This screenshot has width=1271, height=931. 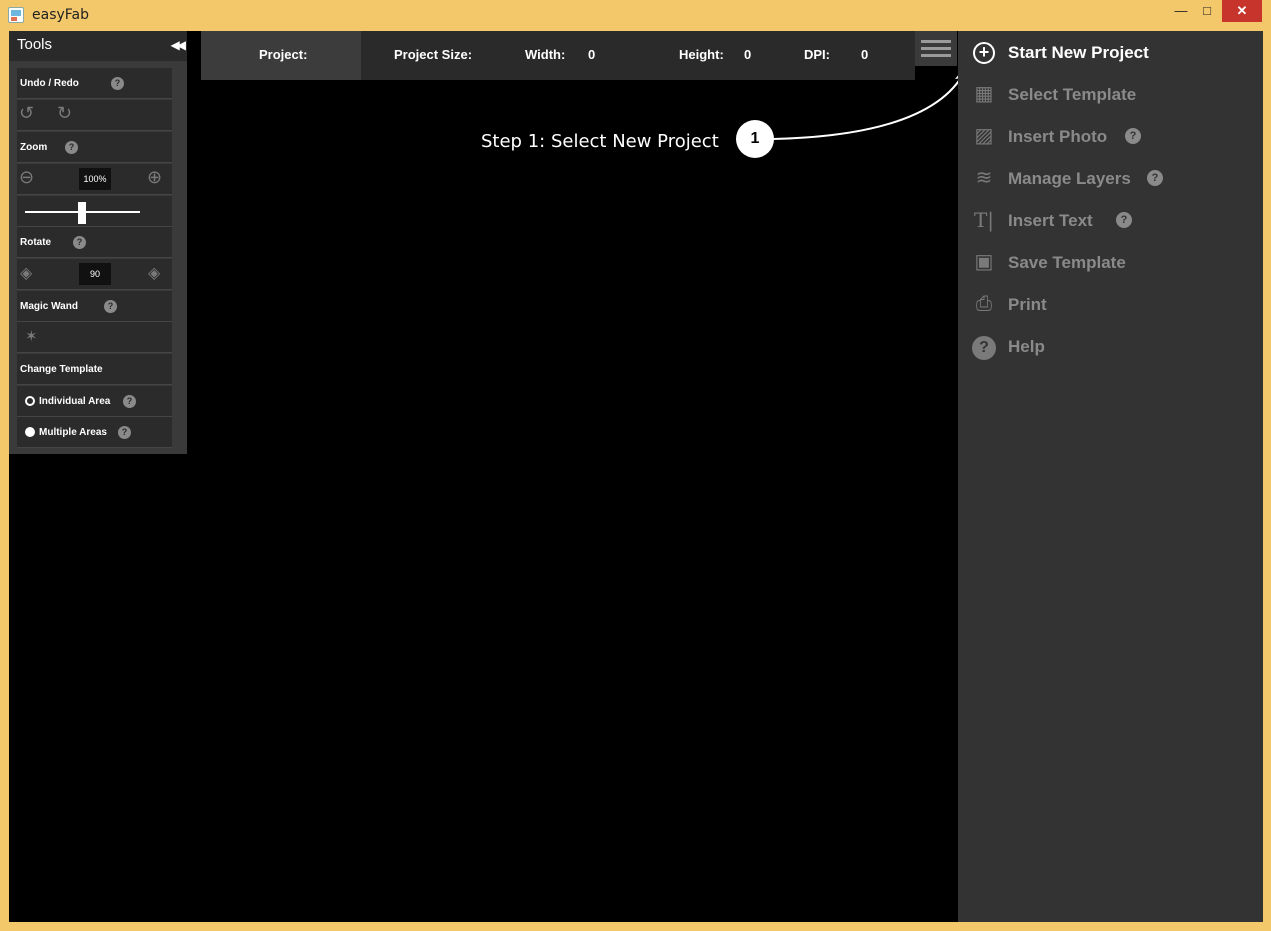 What do you see at coordinates (98, 46) in the screenshot?
I see `tools-header: Tools ◀◀` at bounding box center [98, 46].